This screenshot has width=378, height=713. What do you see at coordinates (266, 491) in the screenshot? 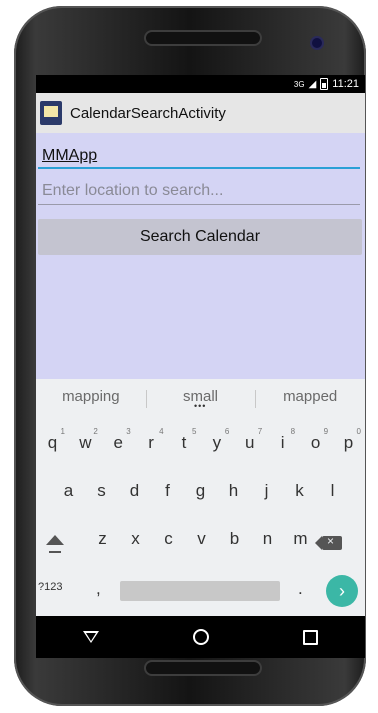
I see `key-j: j` at bounding box center [266, 491].